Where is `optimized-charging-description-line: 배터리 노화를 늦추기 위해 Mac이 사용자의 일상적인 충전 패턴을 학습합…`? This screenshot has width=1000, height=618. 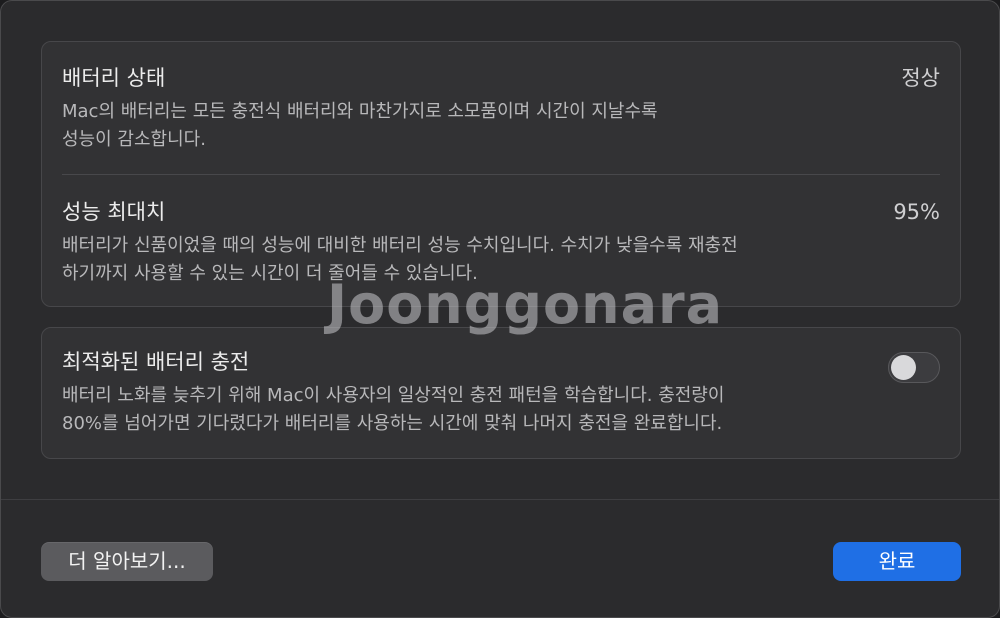 optimized-charging-description-line: 배터리 노화를 늦추기 위해 Mac이 사용자의 일상적인 충전 패턴을 학습합… is located at coordinates (393, 395).